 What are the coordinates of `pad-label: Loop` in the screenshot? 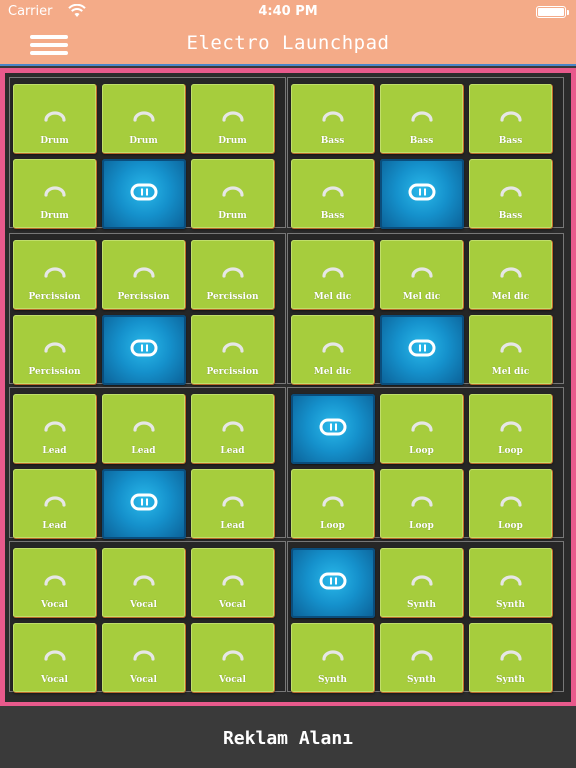 It's located at (510, 526).